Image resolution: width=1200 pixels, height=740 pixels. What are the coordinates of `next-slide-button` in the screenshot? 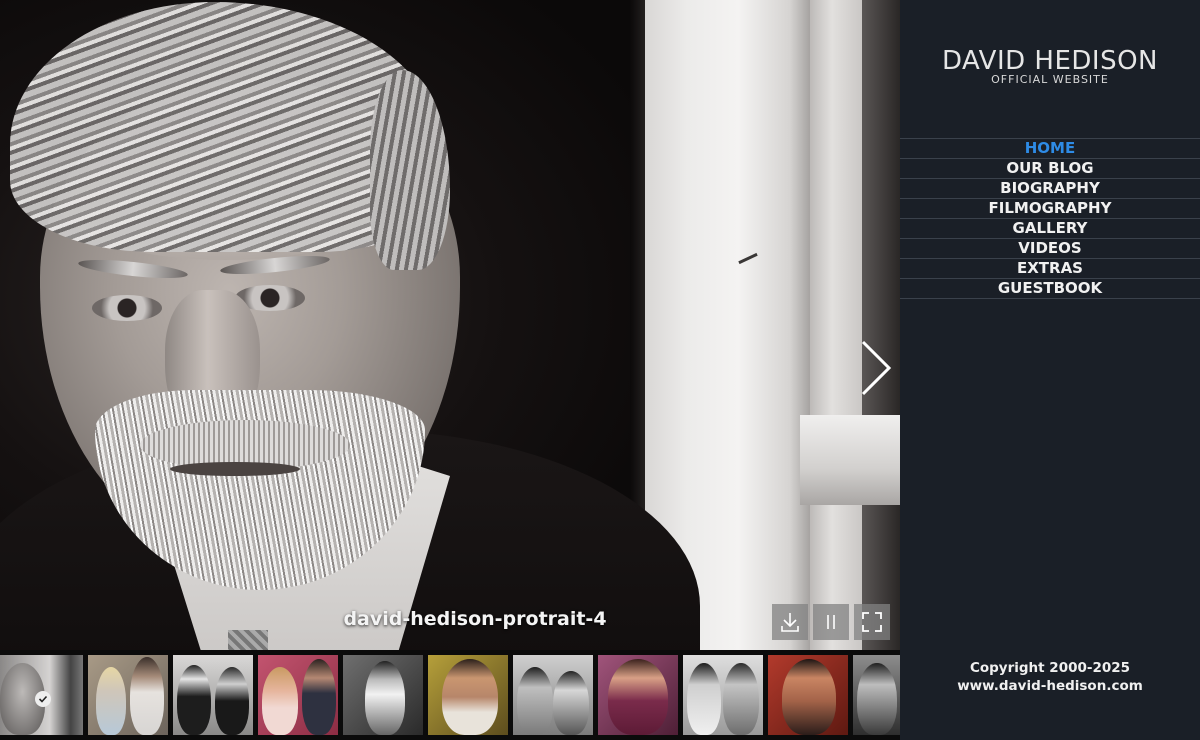 It's located at (878, 368).